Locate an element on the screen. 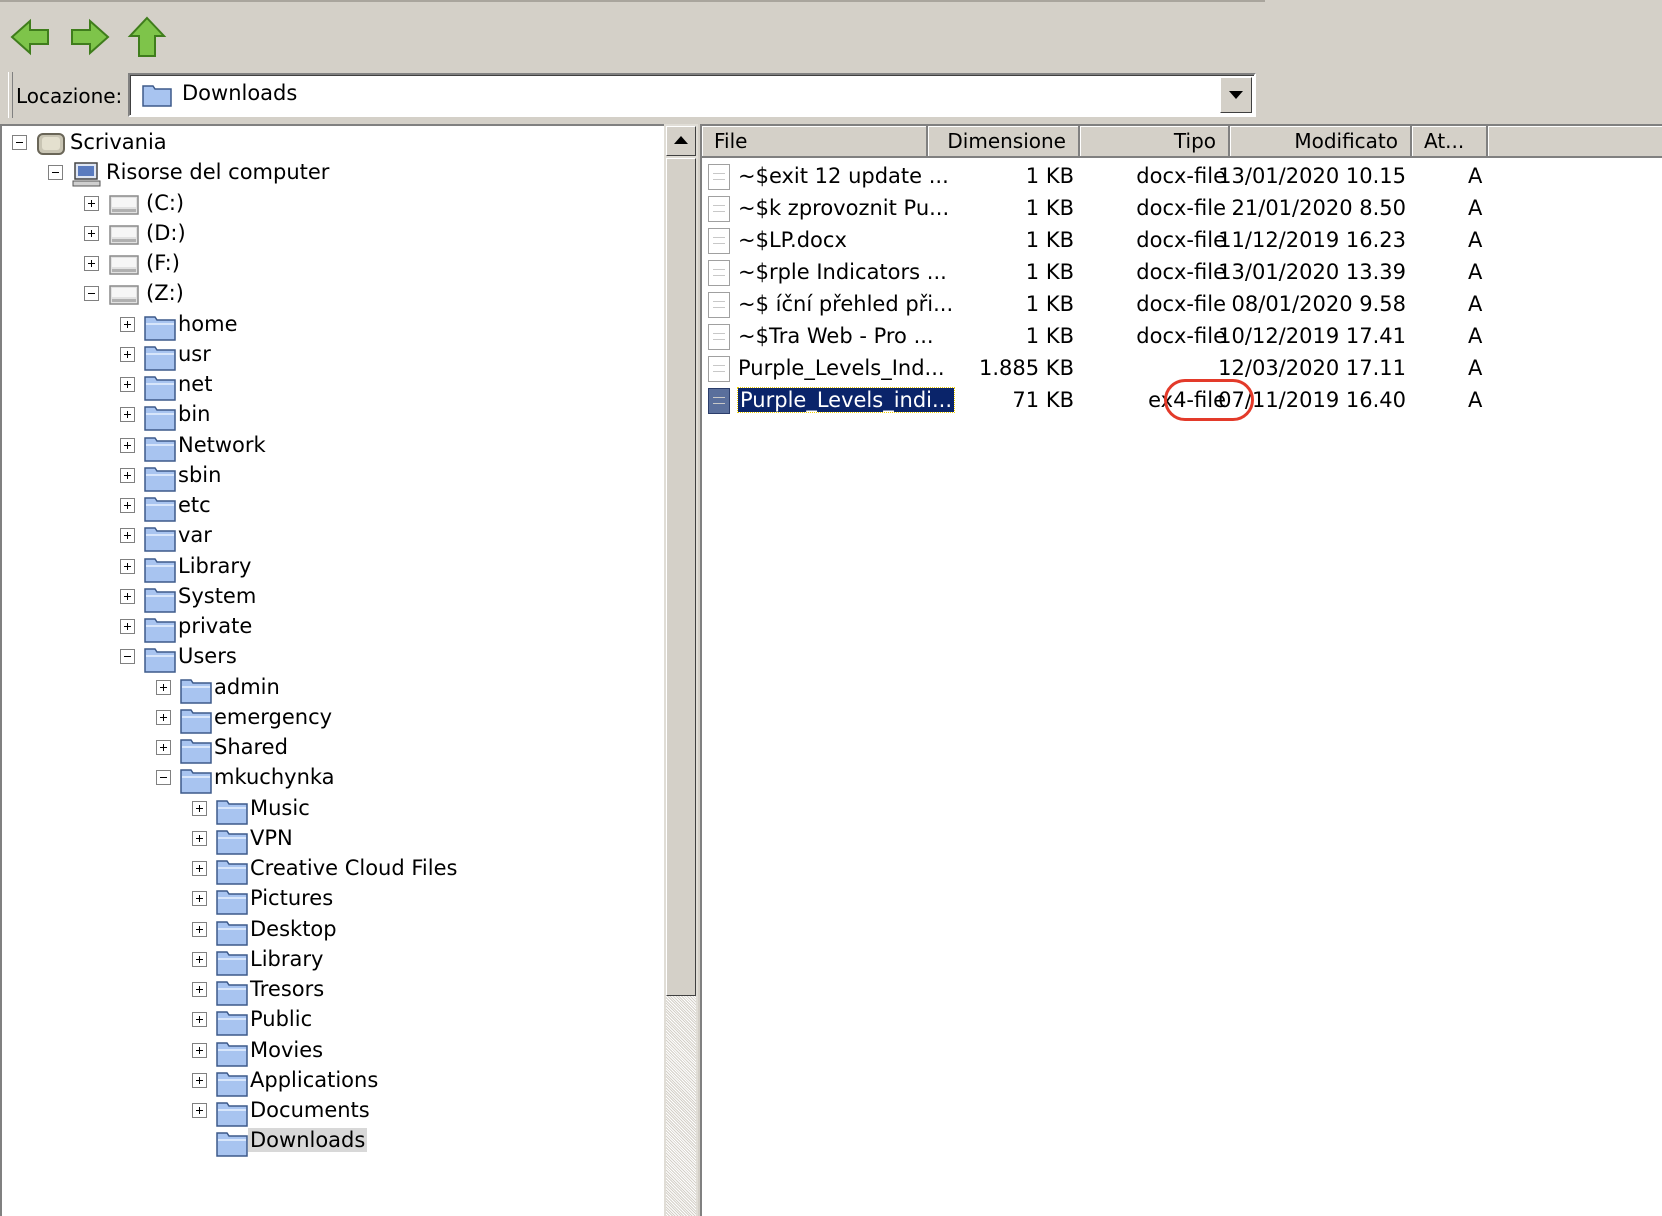 The height and width of the screenshot is (1216, 1662). tree-node: (D:) is located at coordinates (332, 235).